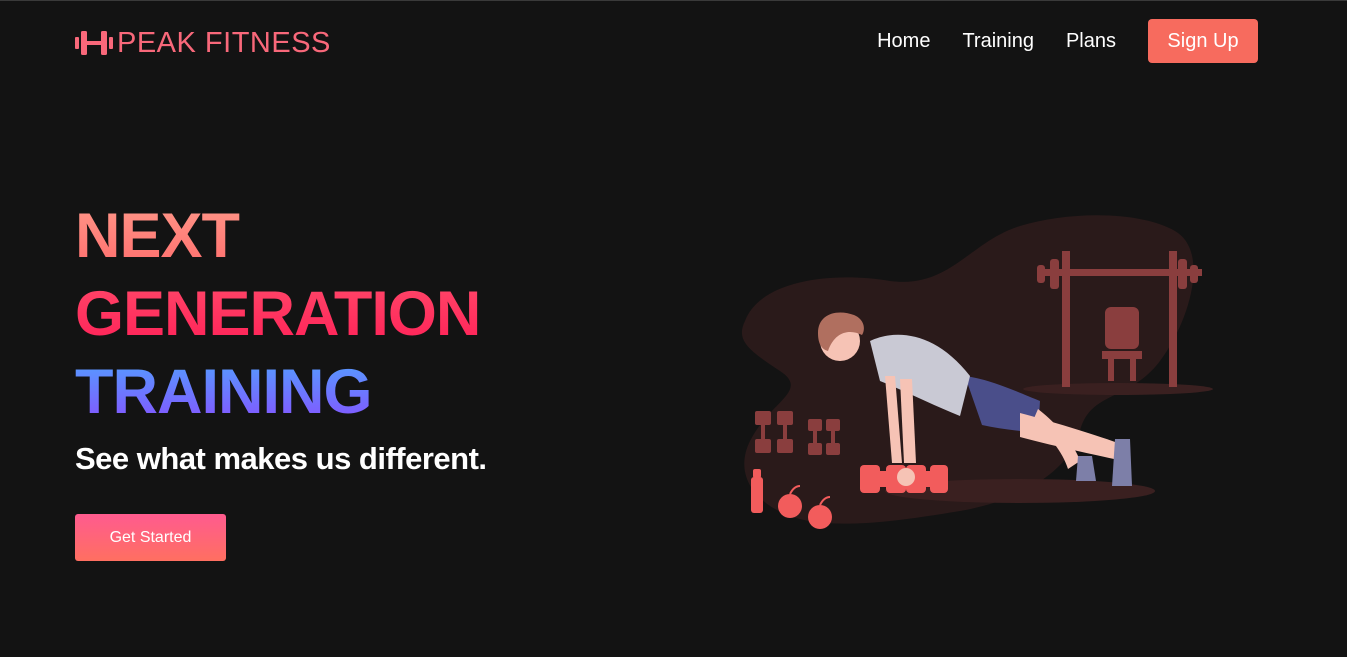  I want to click on nav-plans-link: Plans, so click(1091, 41).